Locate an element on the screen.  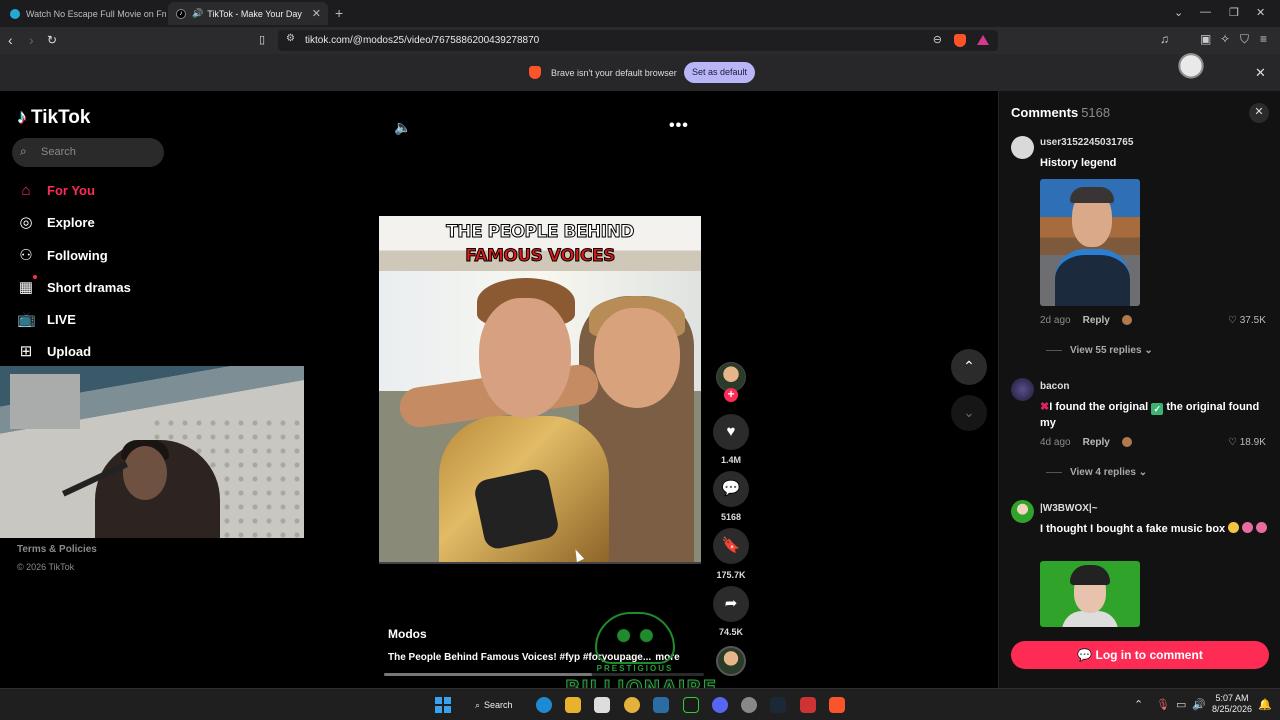
comment-text-part-a: I found the original is located at coordinates (1099, 407).